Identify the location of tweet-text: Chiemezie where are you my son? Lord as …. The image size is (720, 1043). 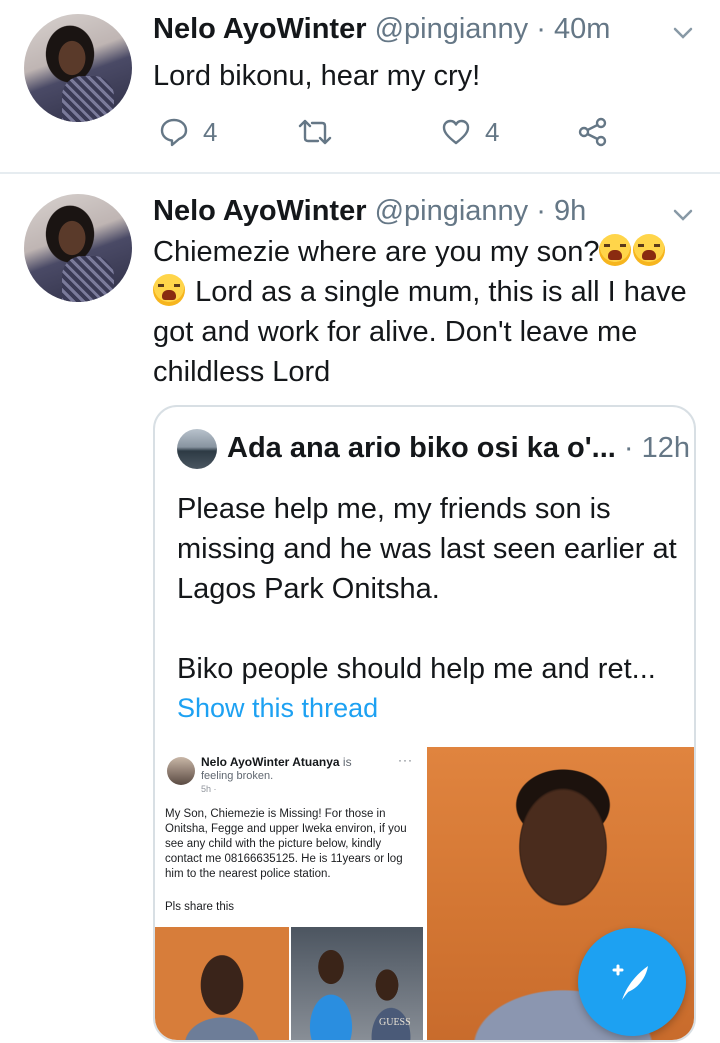
(425, 312).